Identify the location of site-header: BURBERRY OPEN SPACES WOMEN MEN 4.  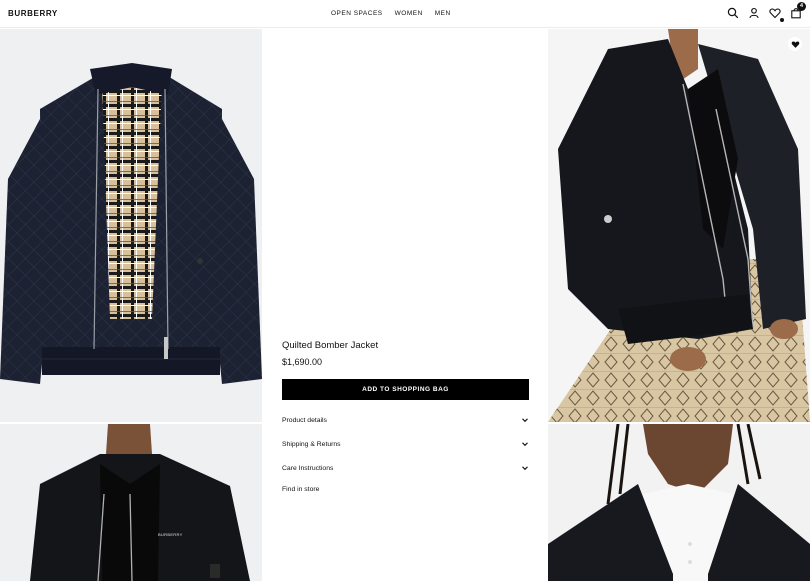
(405, 14).